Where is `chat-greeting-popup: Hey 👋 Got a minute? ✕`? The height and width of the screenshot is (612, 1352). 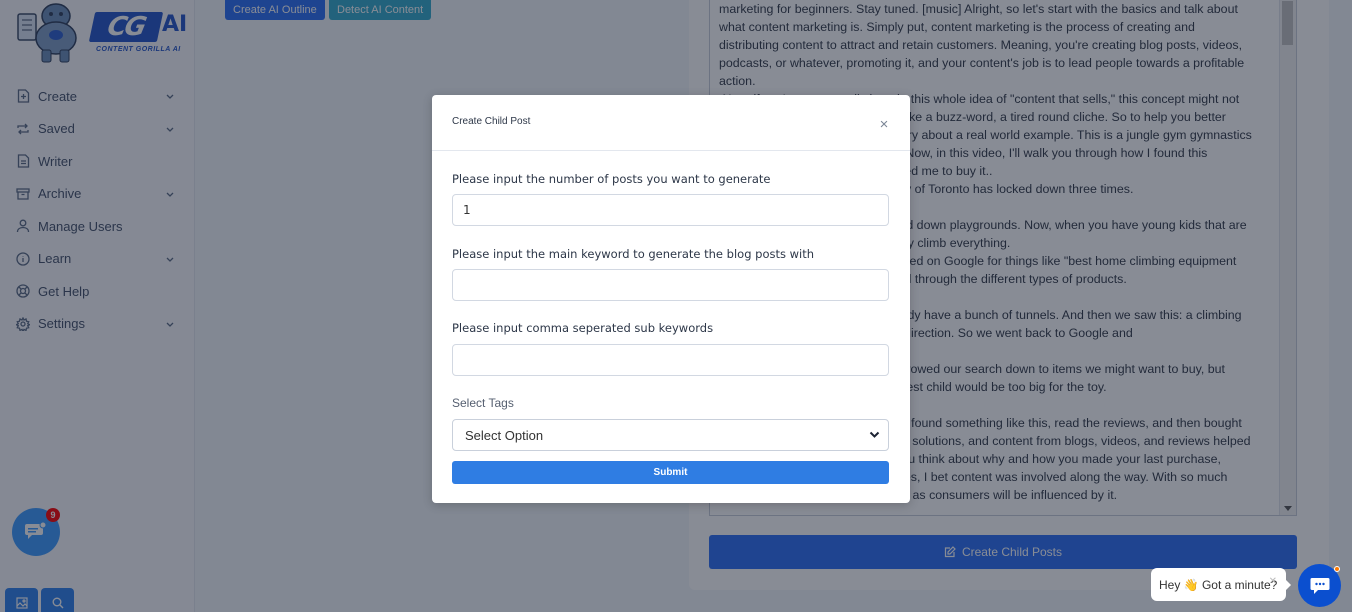 chat-greeting-popup: Hey 👋 Got a minute? ✕ is located at coordinates (1221, 584).